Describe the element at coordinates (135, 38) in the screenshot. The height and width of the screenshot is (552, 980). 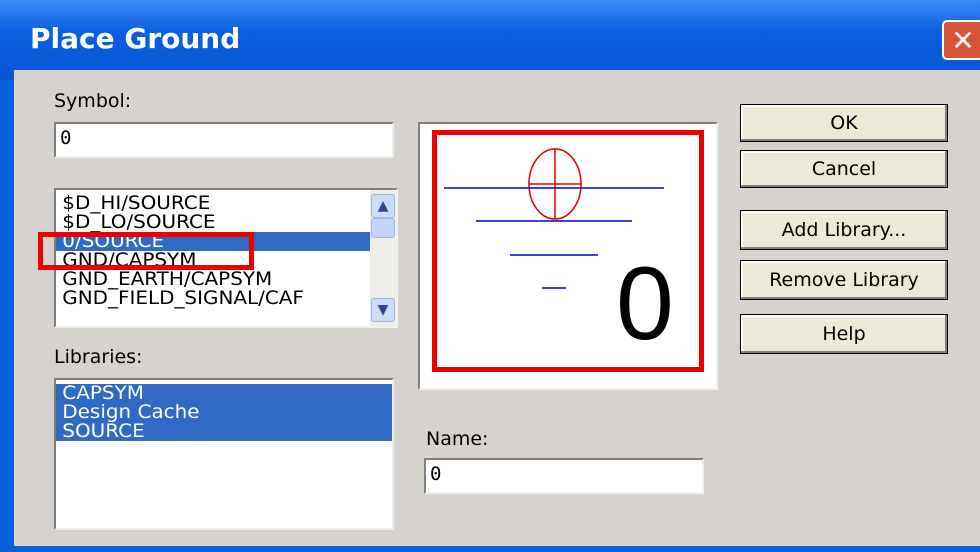
I see `window-title: Place Ground` at that location.